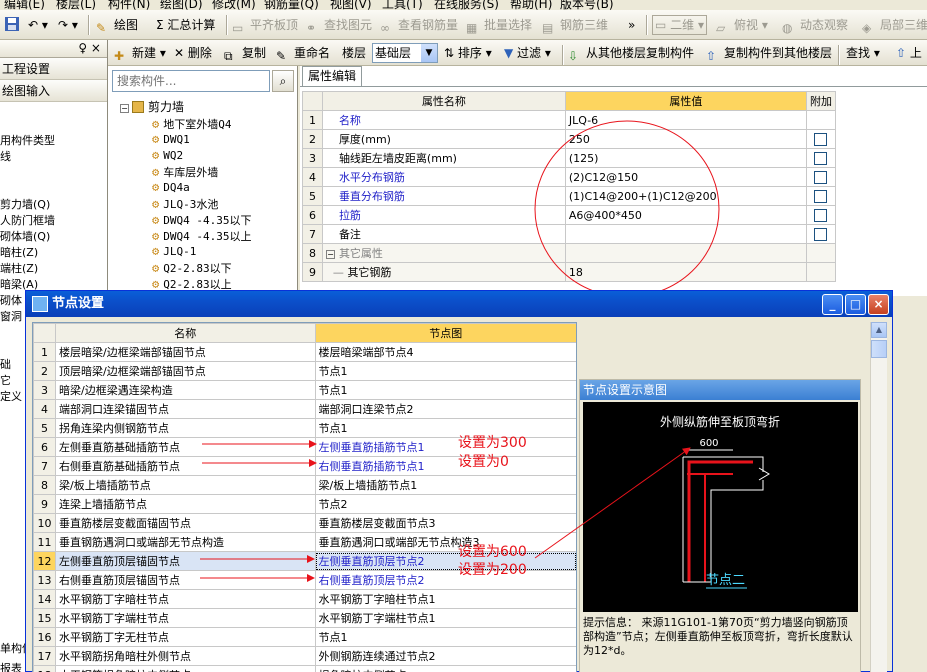 Image resolution: width=927 pixels, height=672 pixels. What do you see at coordinates (174, 251) in the screenshot?
I see `tree-item: ⚙ JLQ-1` at bounding box center [174, 251].